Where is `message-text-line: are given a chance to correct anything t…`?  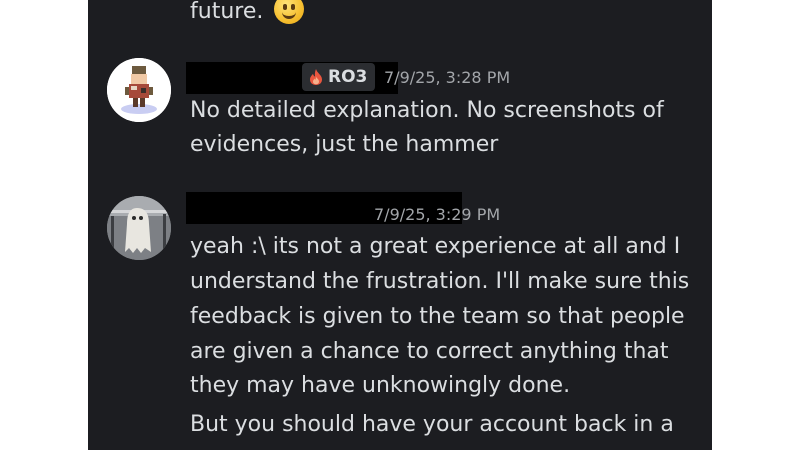
message-text-line: are given a chance to correct anything t… is located at coordinates (429, 351).